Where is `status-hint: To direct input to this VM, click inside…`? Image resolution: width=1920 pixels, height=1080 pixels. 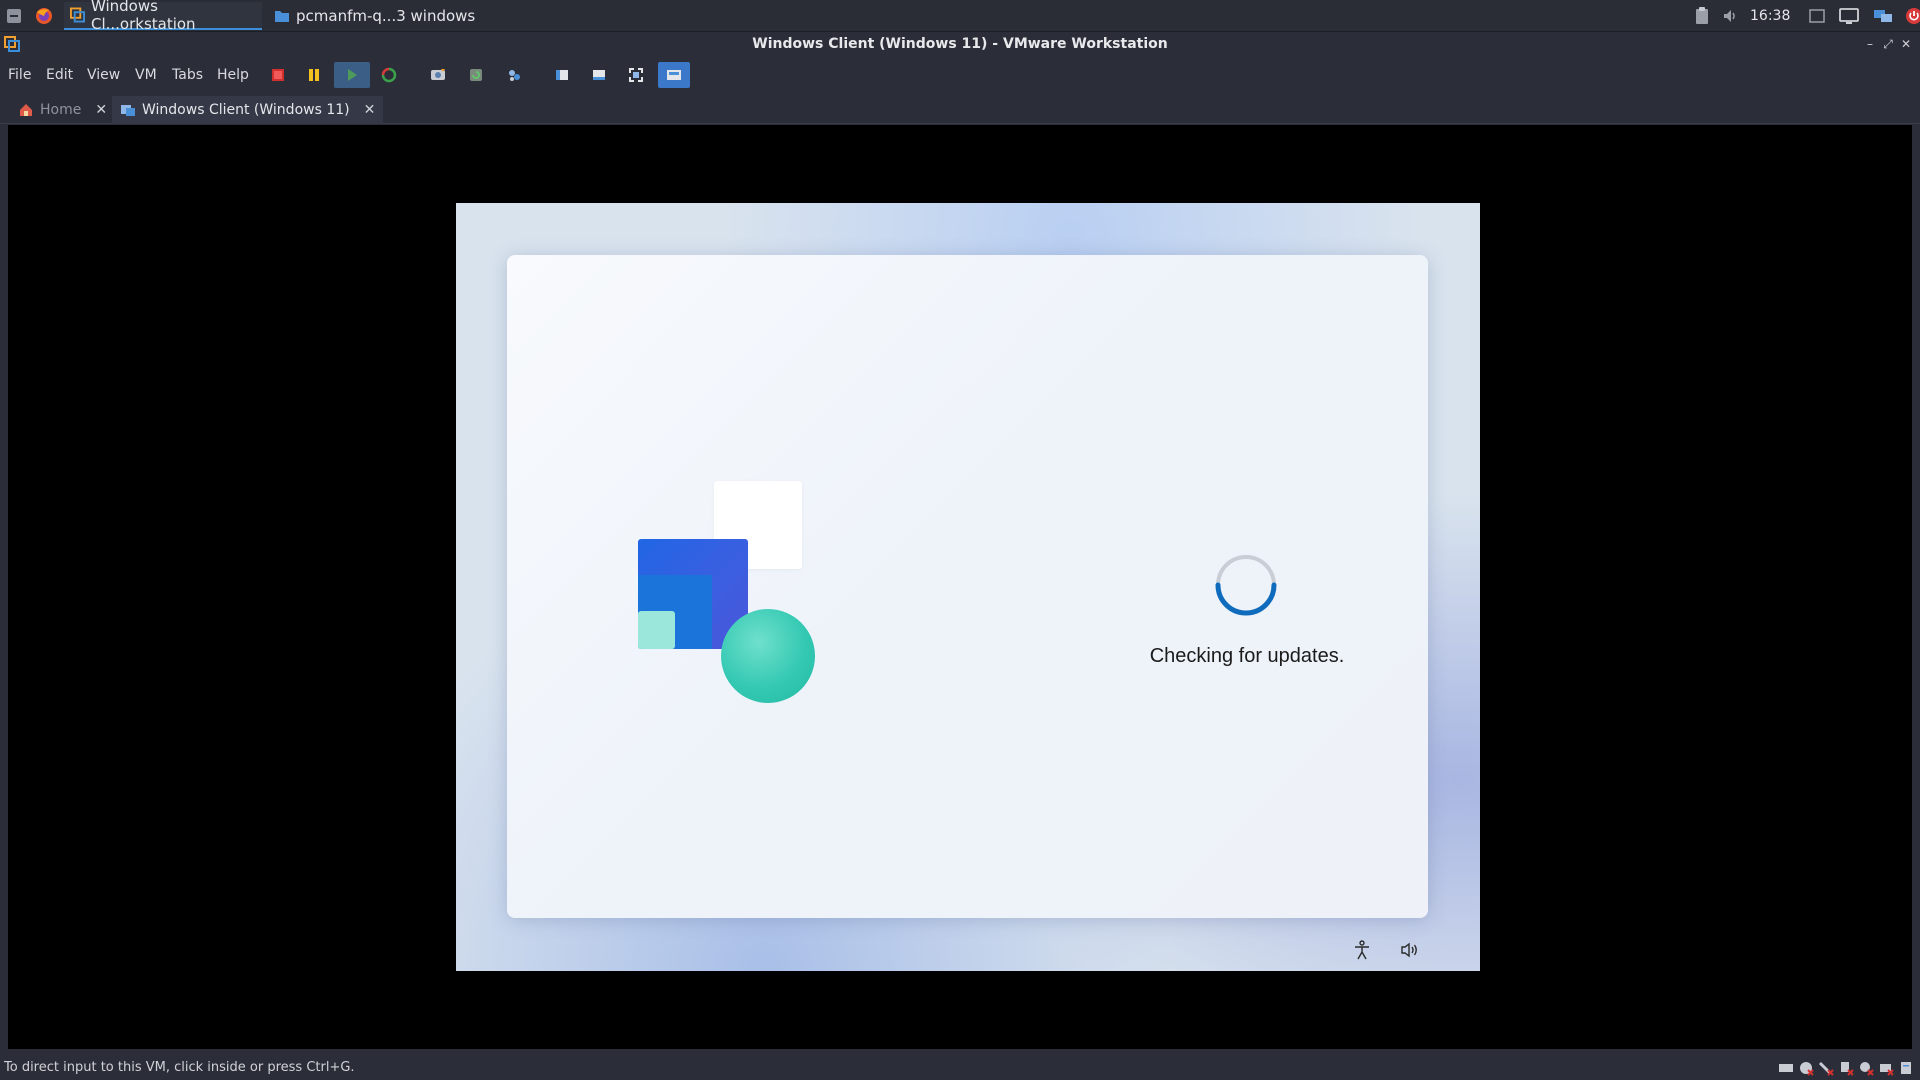 status-hint: To direct input to this VM, click inside… is located at coordinates (179, 1067).